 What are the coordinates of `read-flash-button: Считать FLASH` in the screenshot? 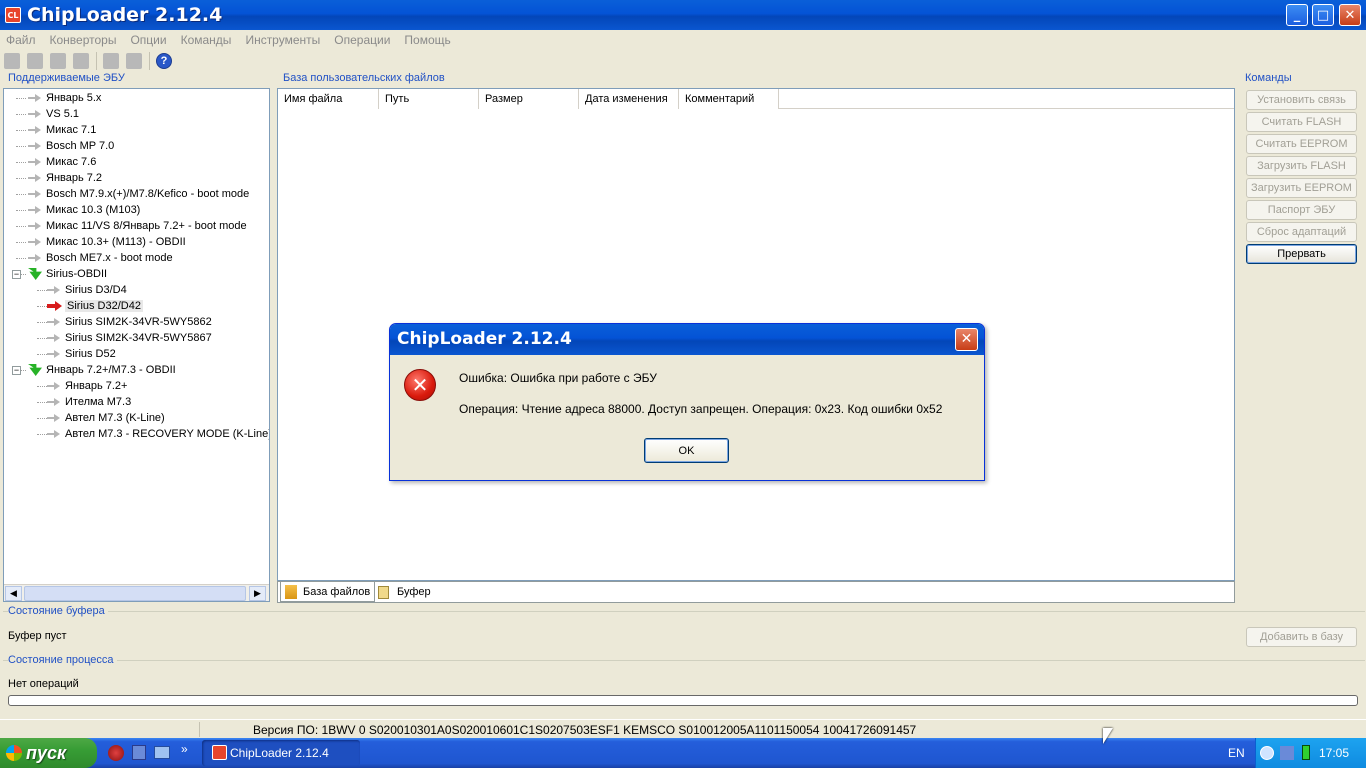 It's located at (1301, 122).